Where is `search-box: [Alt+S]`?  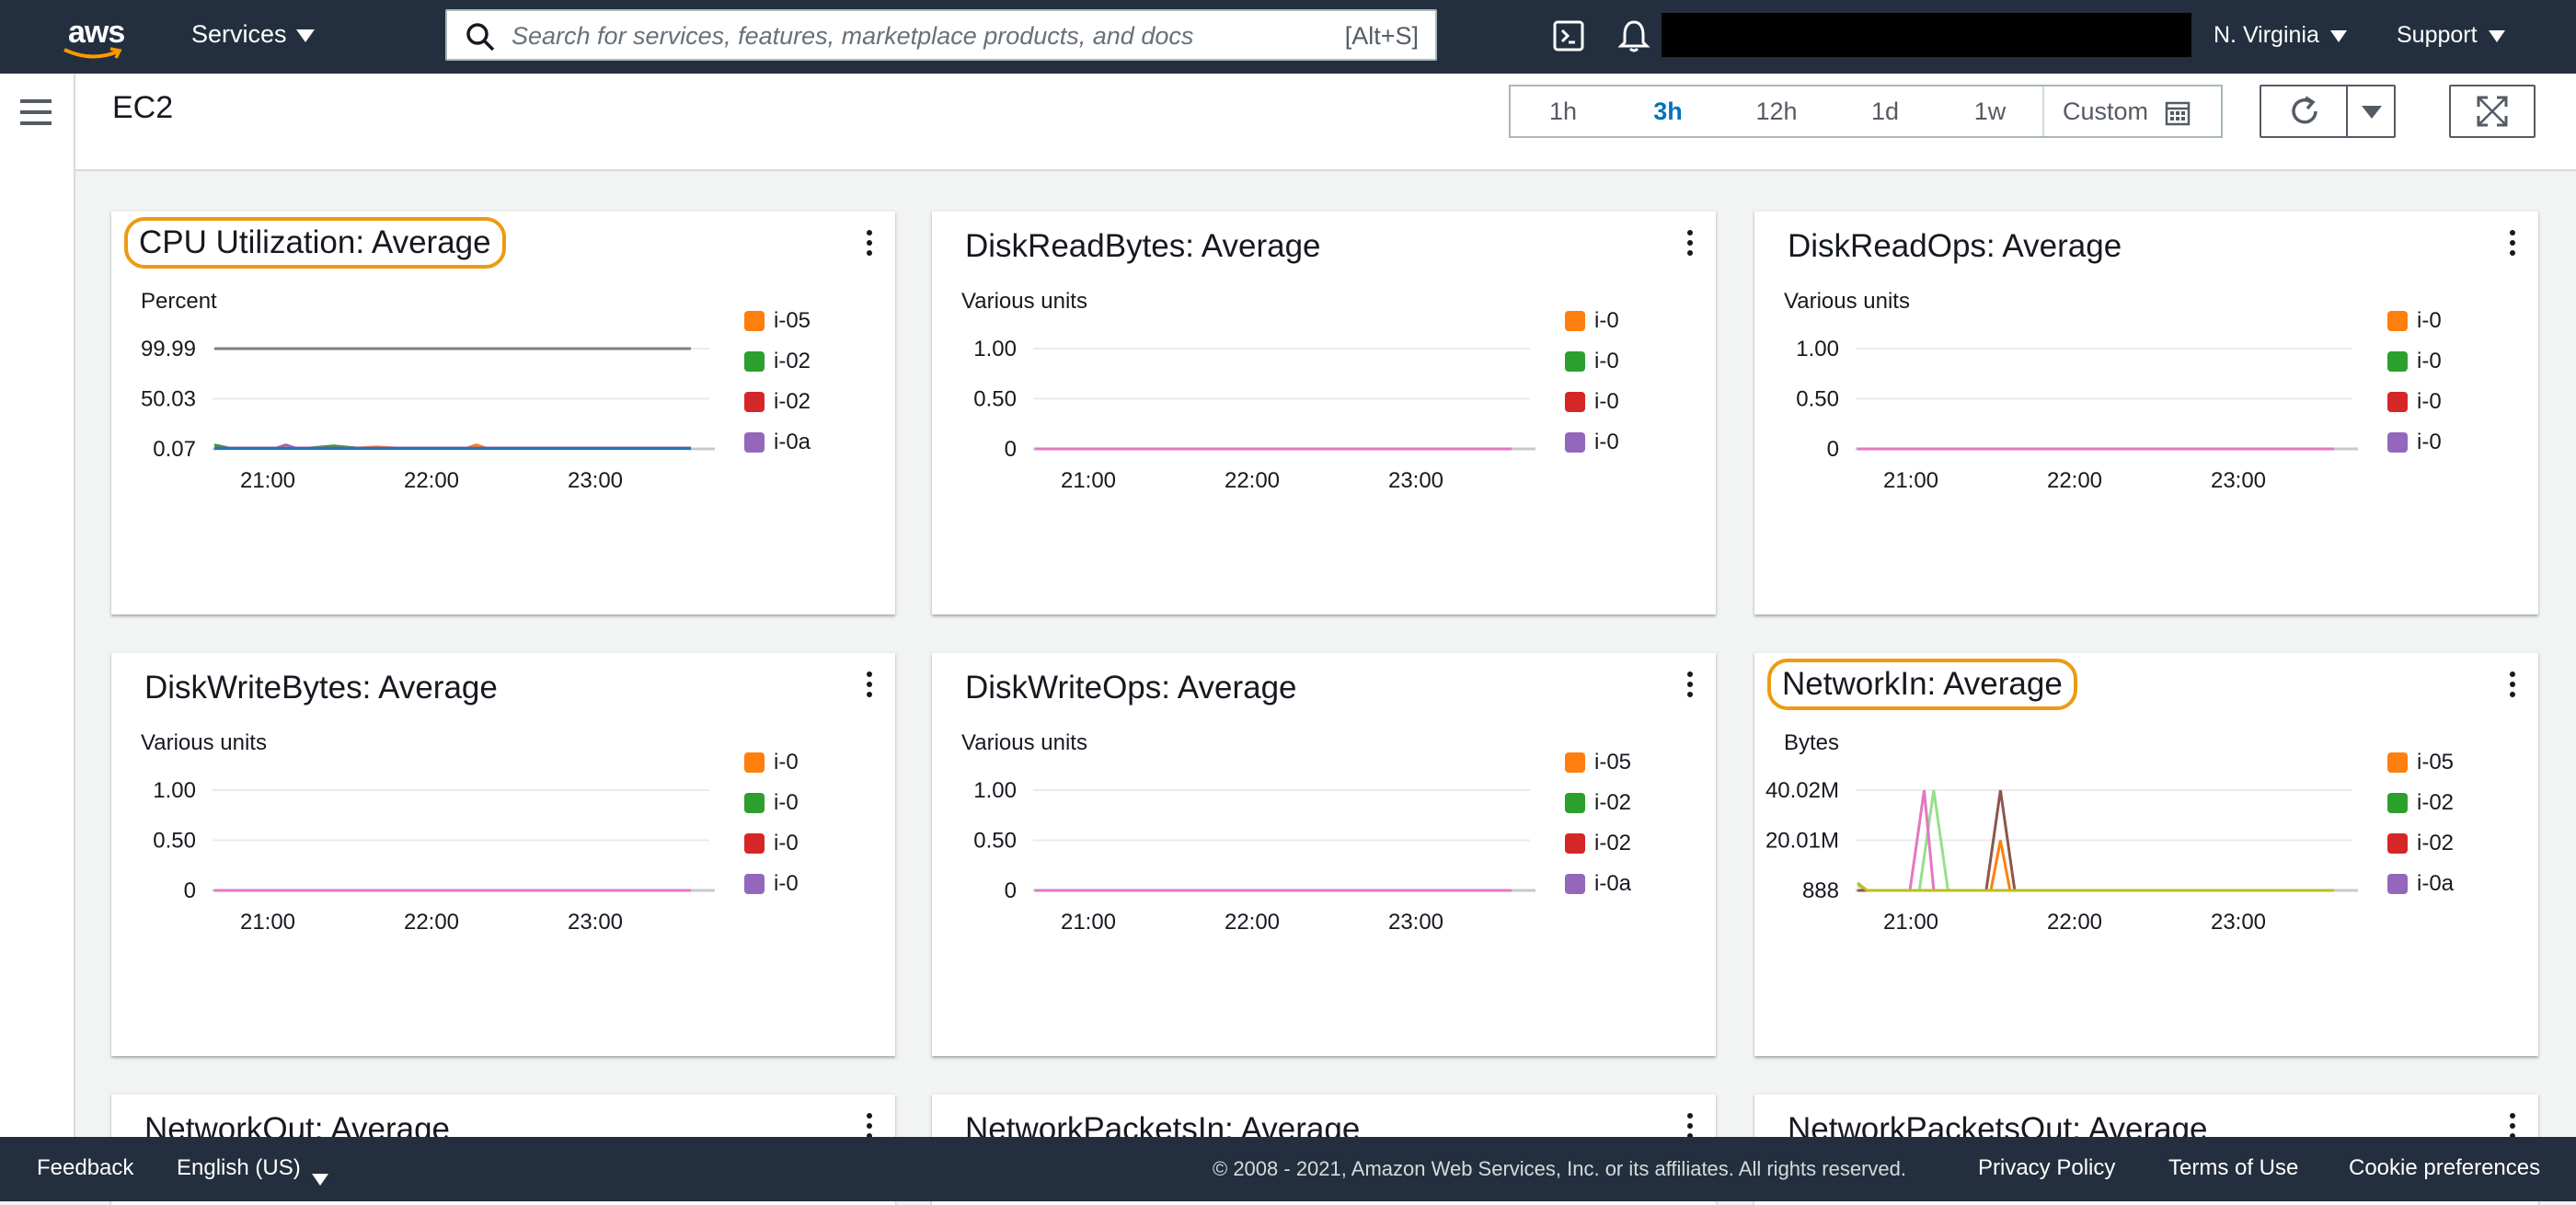
search-box: [Alt+S] is located at coordinates (941, 35).